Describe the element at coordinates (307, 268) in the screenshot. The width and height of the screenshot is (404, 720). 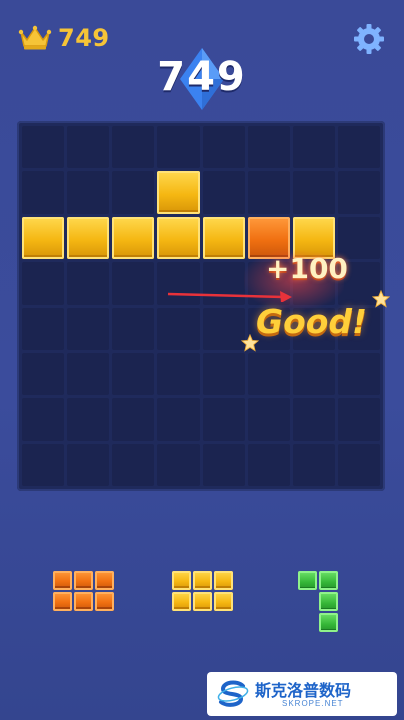
I see `bonus-points: +100` at that location.